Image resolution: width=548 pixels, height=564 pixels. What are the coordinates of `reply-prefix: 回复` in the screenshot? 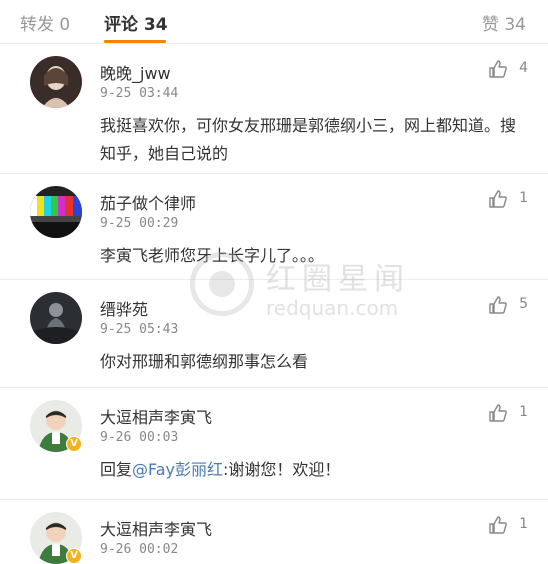 It's located at (116, 469).